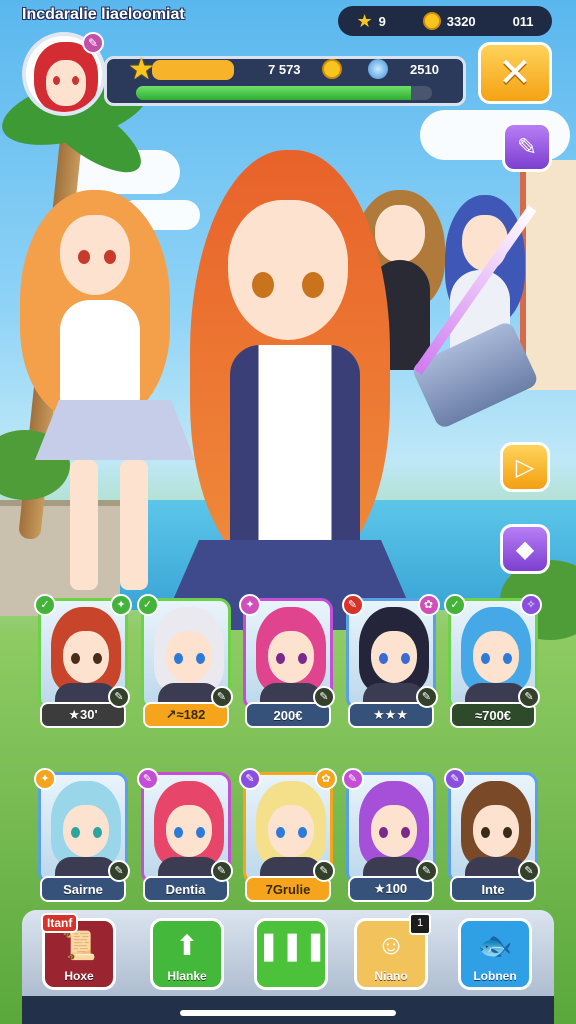  I want to click on side-button-eraser: ✎, so click(527, 147).